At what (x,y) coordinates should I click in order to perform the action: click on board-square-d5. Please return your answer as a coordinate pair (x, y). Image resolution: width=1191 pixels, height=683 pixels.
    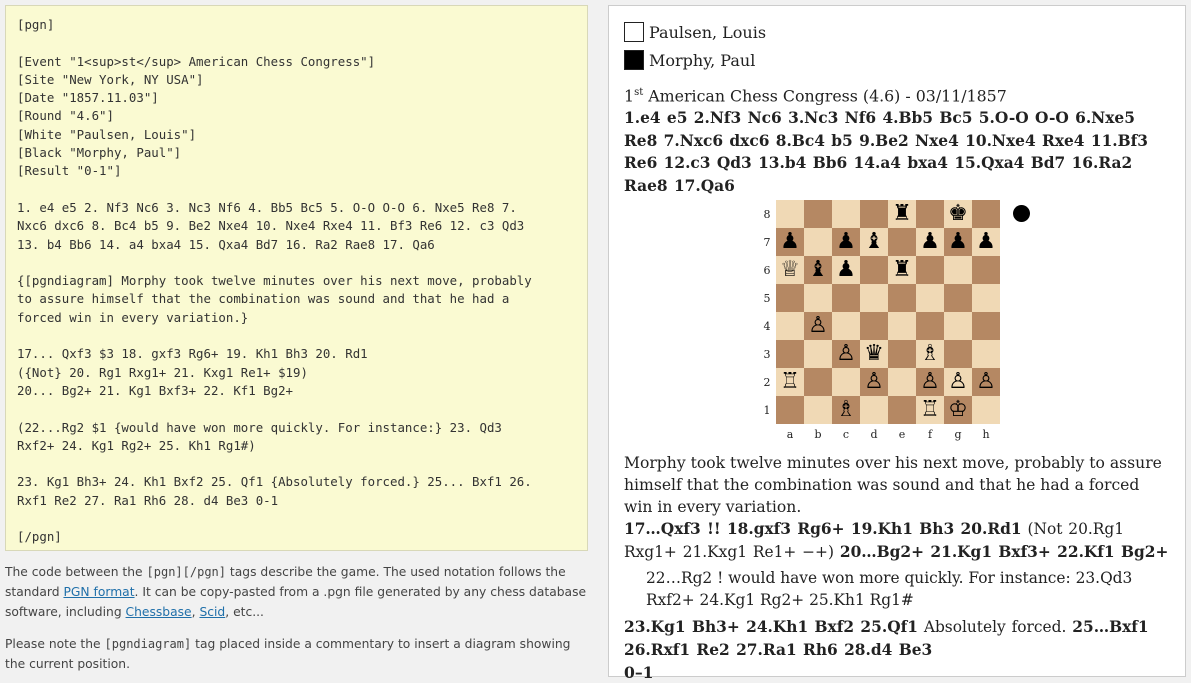
    Looking at the image, I should click on (874, 298).